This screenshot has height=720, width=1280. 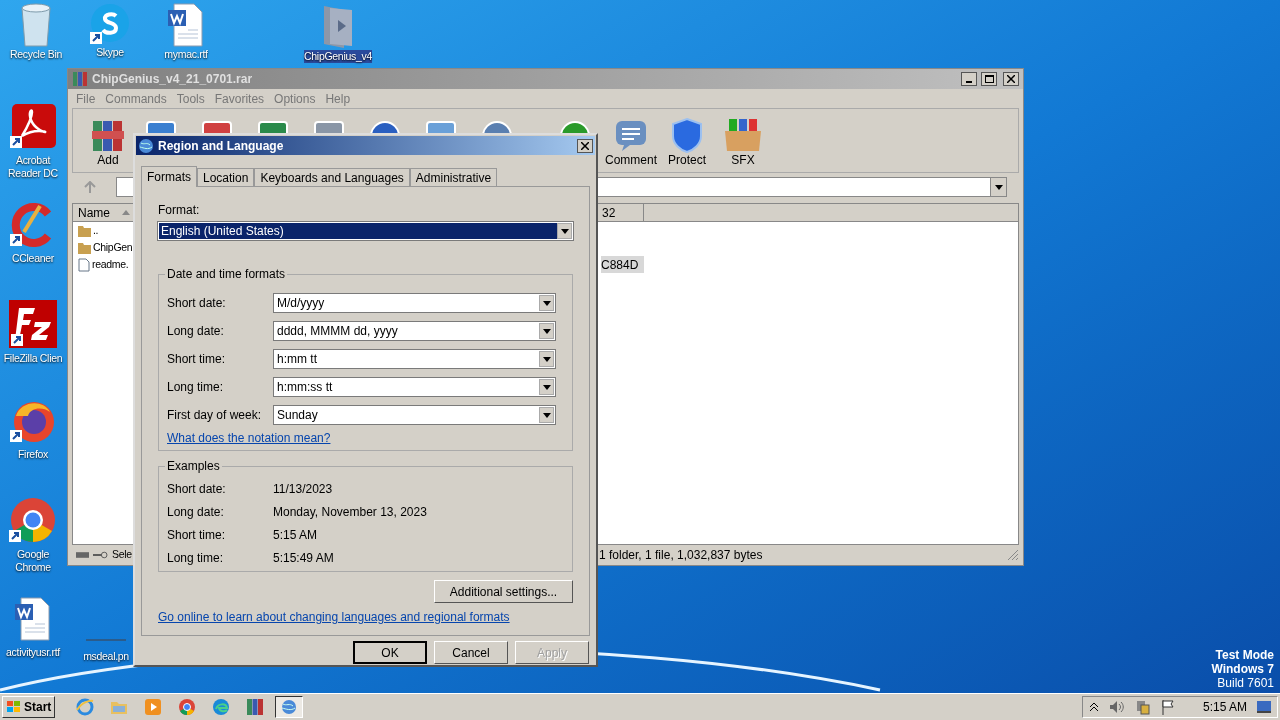 What do you see at coordinates (622, 264) in the screenshot?
I see `crc-cell: C884D` at bounding box center [622, 264].